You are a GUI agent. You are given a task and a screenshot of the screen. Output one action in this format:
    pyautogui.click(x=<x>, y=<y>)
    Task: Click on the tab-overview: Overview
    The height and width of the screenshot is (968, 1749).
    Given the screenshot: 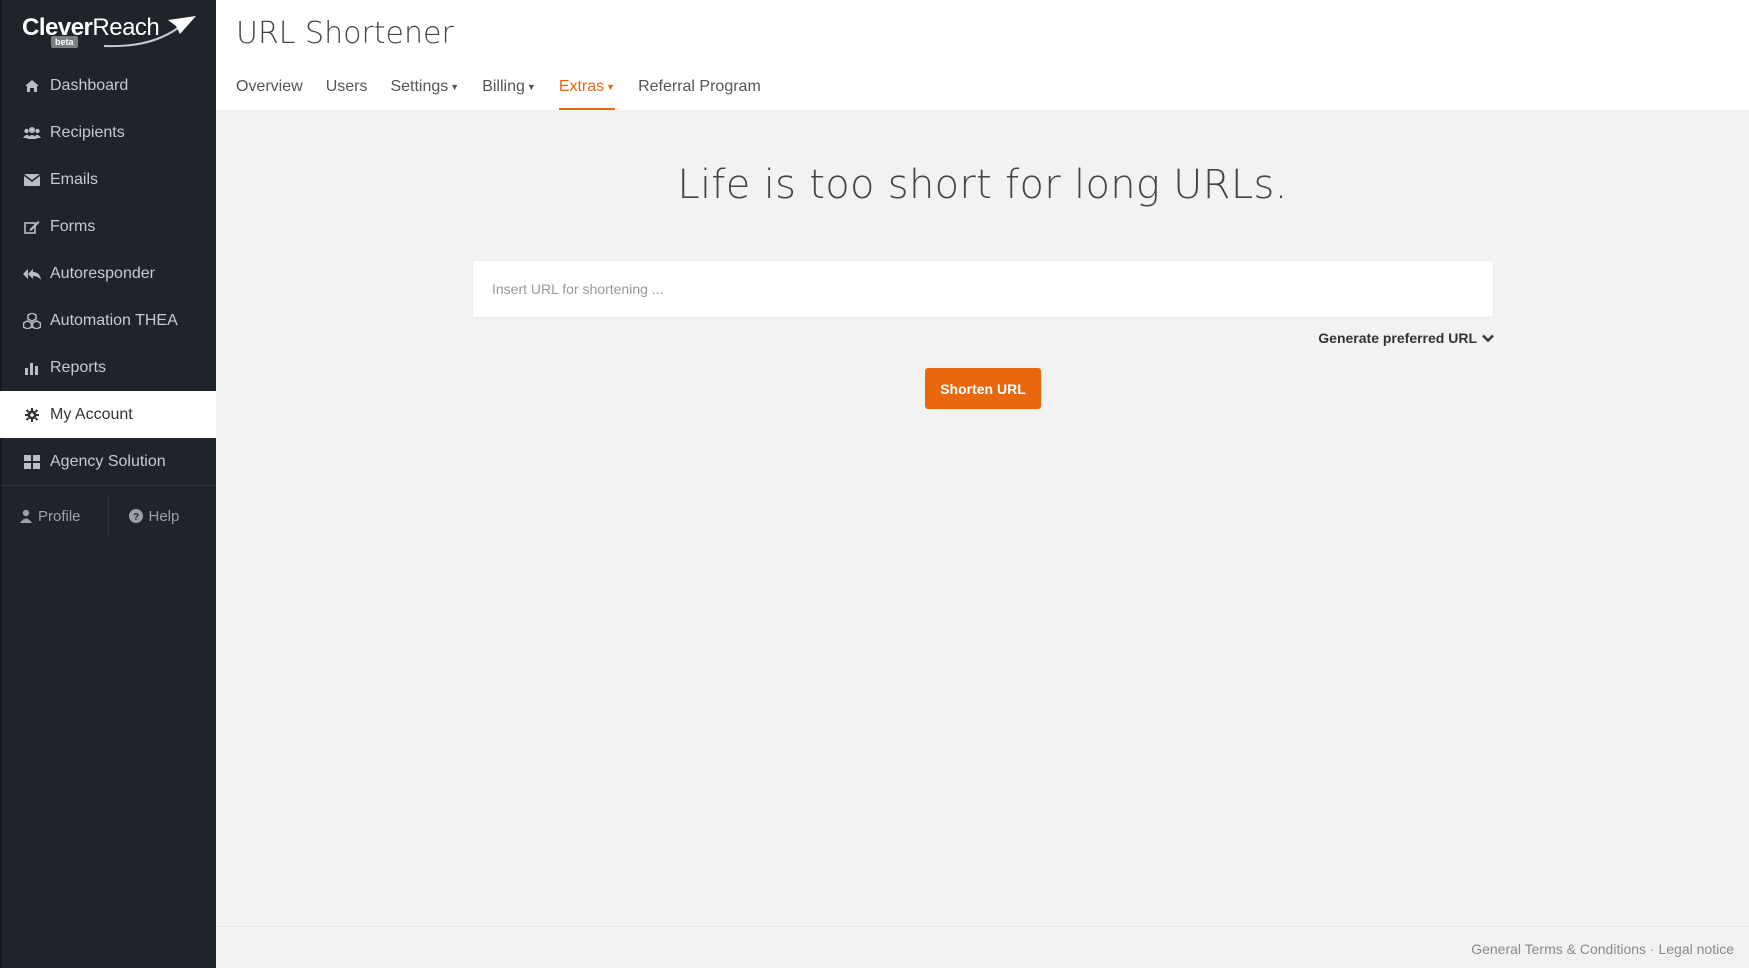 What is the action you would take?
    pyautogui.click(x=269, y=90)
    